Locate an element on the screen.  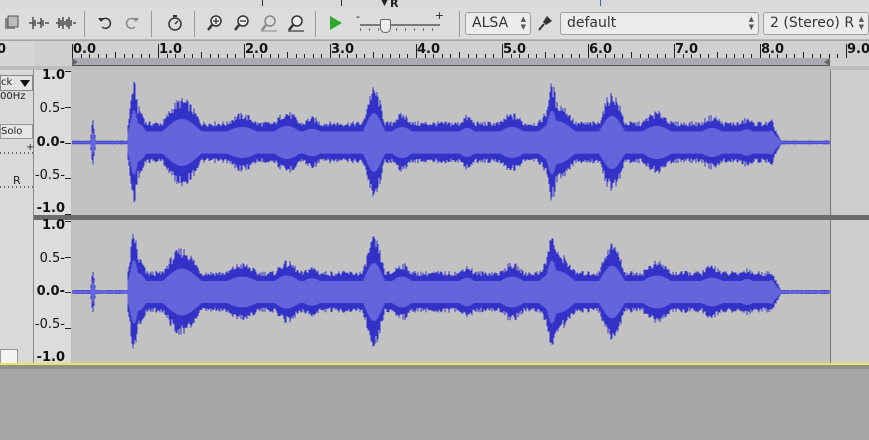
meter-dropdown-icon: ▼ is located at coordinates (384, 4).